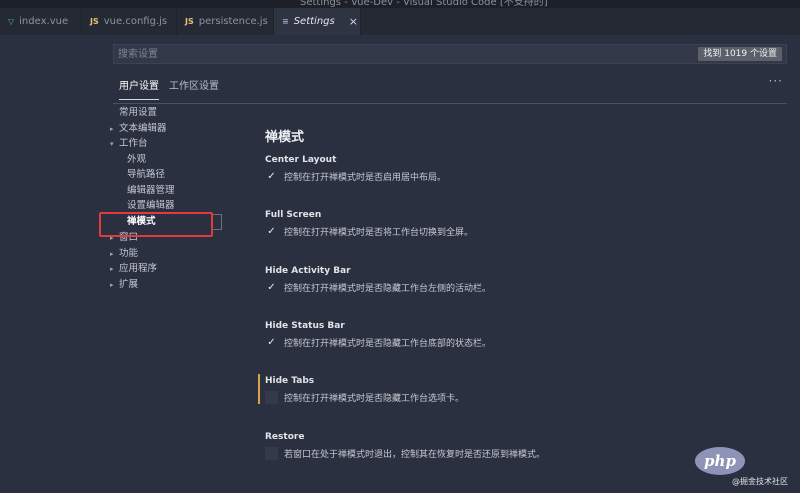 This screenshot has height=493, width=800. I want to click on toc-item-label: 应用程序, so click(138, 268).